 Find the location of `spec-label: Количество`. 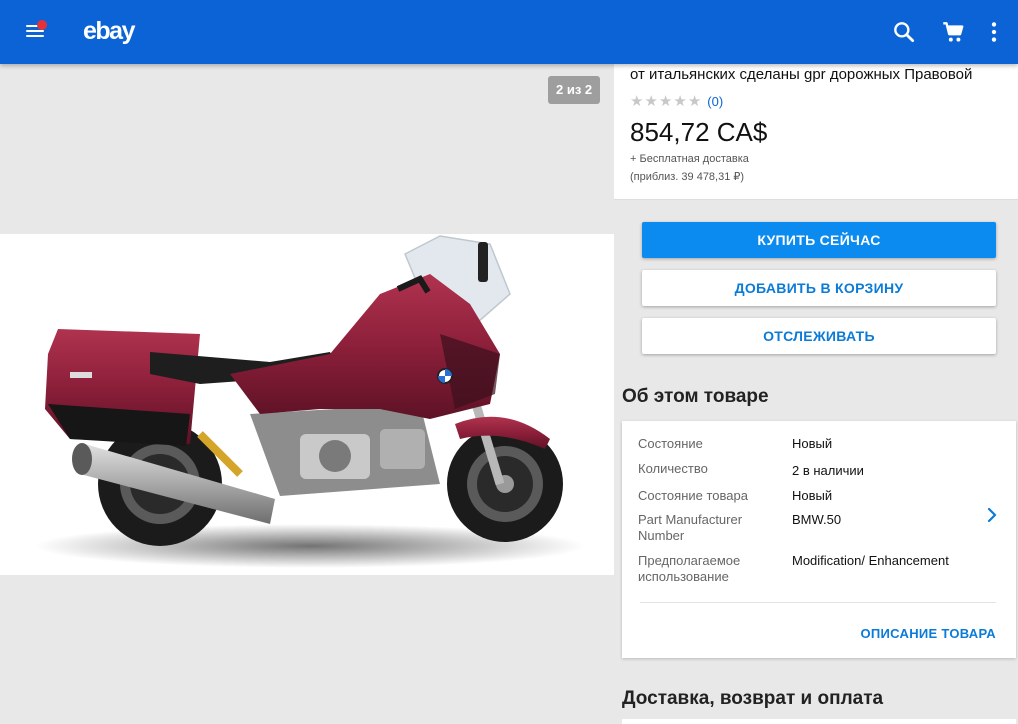

spec-label: Количество is located at coordinates (673, 468).